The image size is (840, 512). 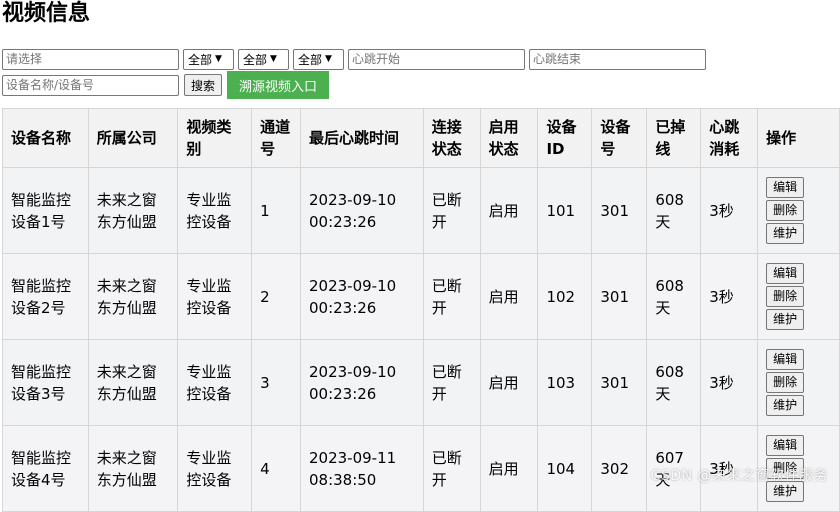 I want to click on keyword-input, so click(x=90, y=59).